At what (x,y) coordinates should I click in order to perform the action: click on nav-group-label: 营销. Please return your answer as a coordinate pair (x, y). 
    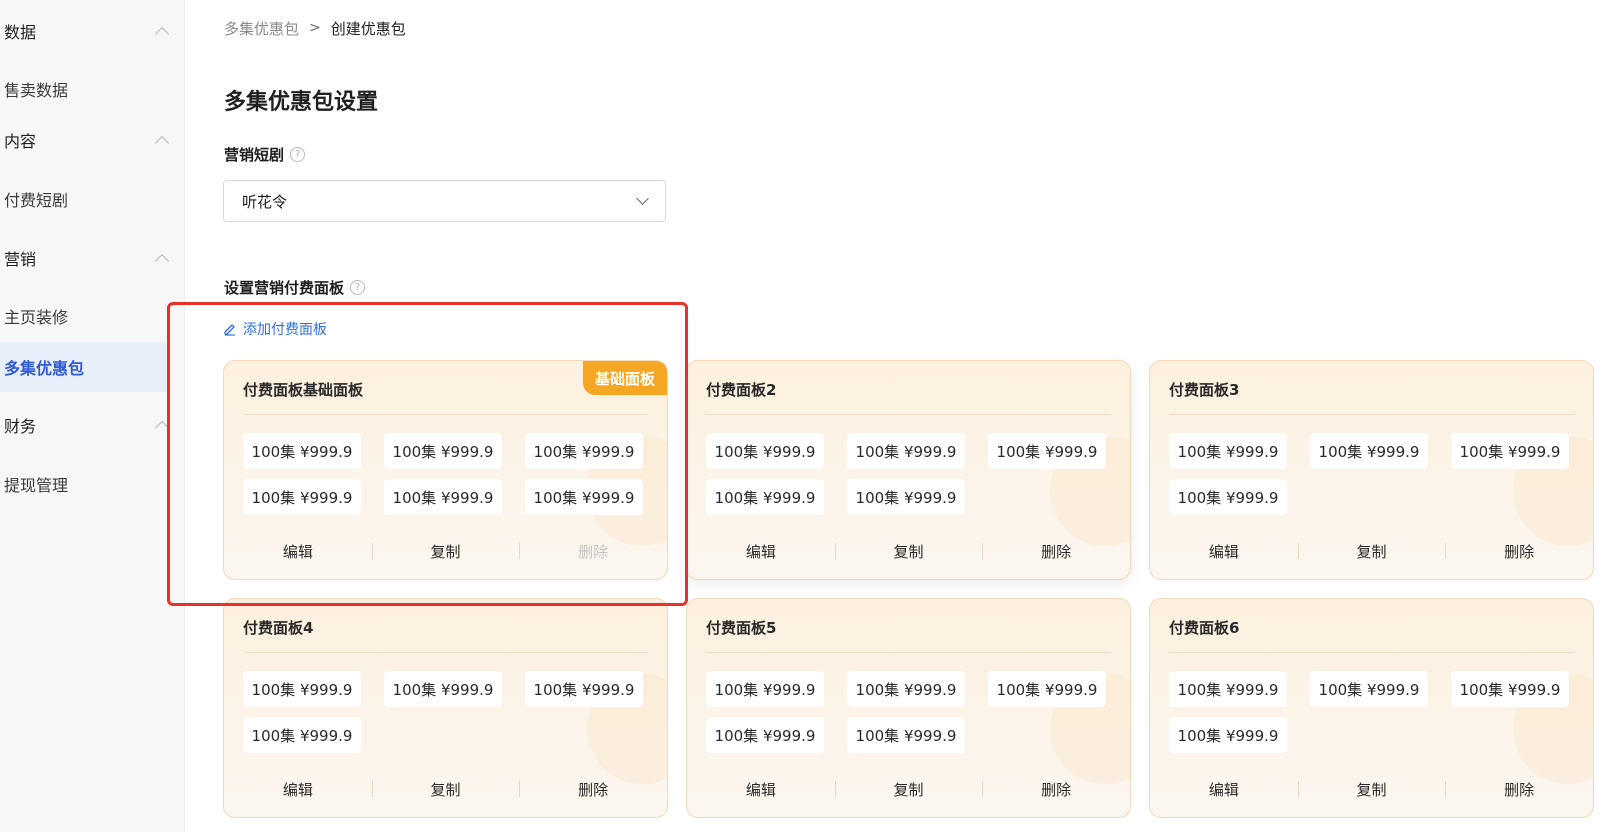
    Looking at the image, I should click on (20, 259).